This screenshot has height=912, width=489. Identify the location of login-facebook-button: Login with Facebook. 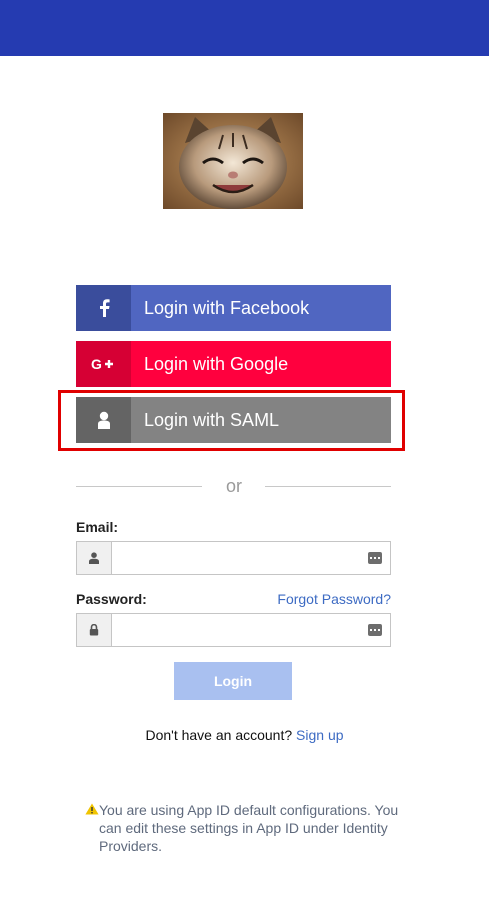
(233, 308).